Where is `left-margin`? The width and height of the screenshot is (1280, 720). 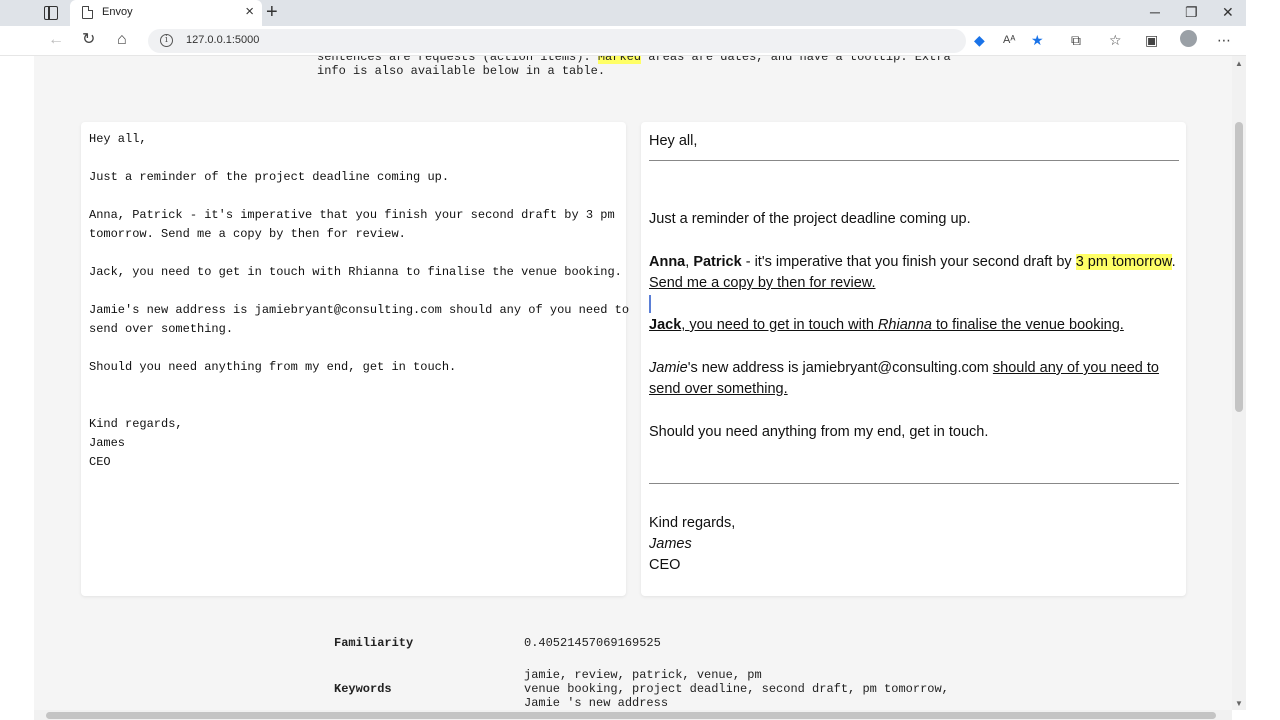 left-margin is located at coordinates (17, 388).